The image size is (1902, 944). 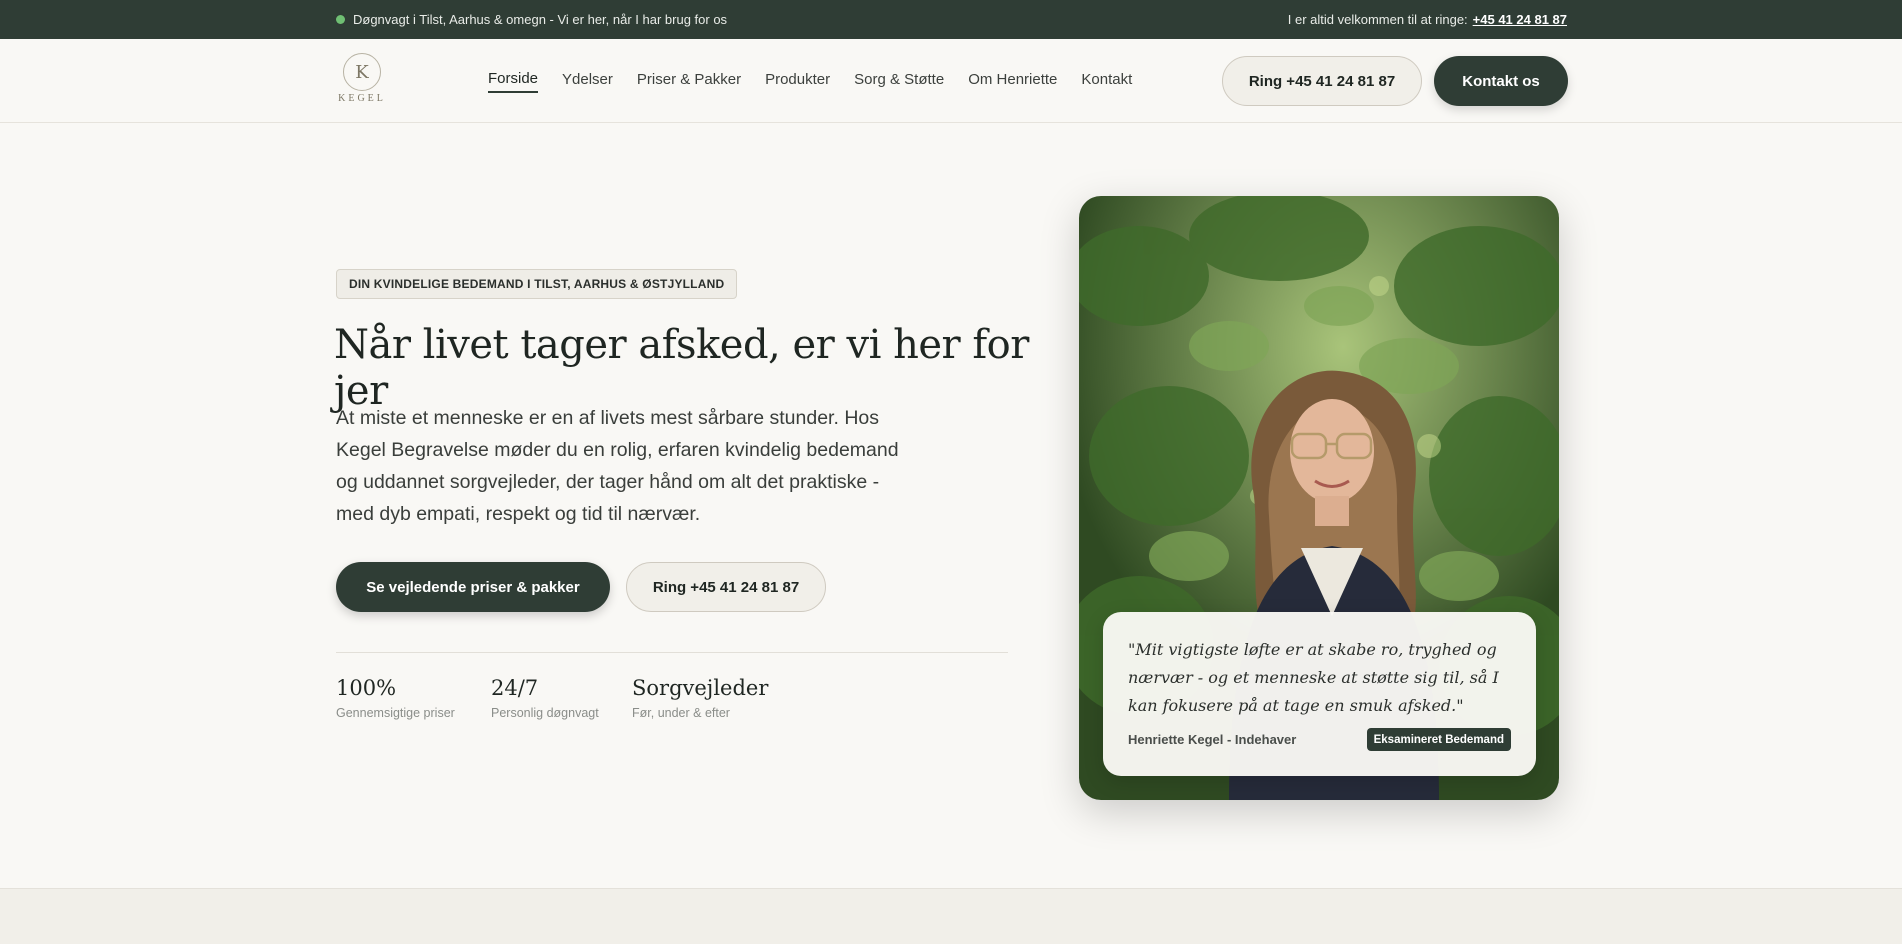 What do you see at coordinates (672, 652) in the screenshot?
I see `stats-divider` at bounding box center [672, 652].